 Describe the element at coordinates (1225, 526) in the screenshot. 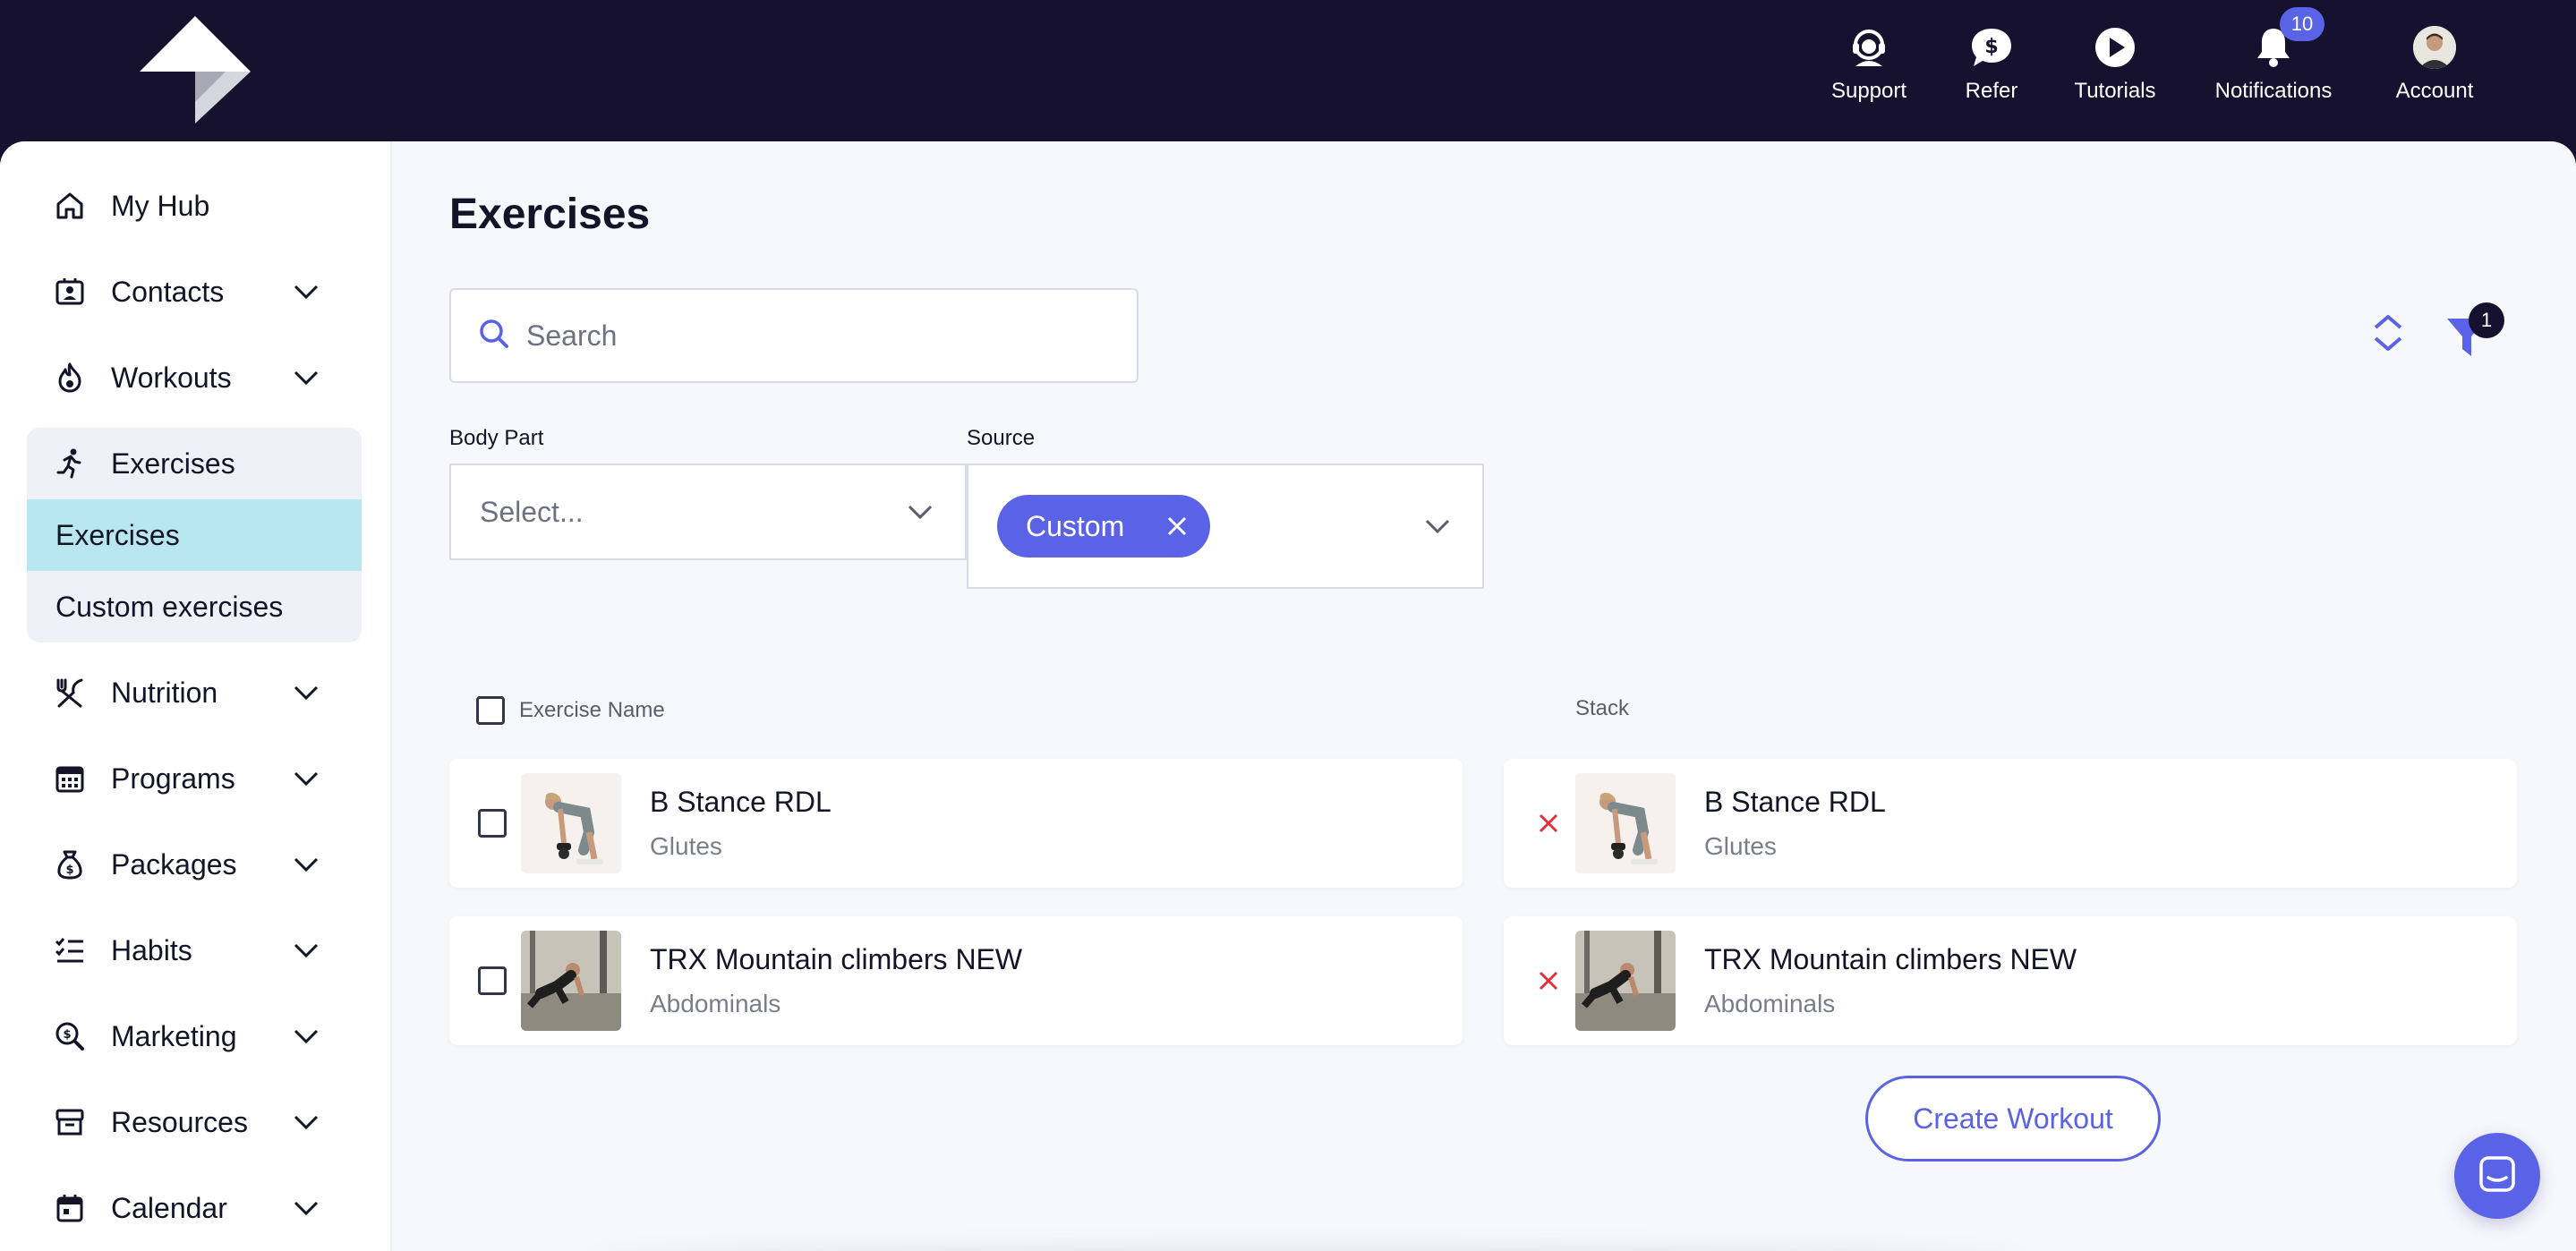

I see `source-select: Custom` at that location.